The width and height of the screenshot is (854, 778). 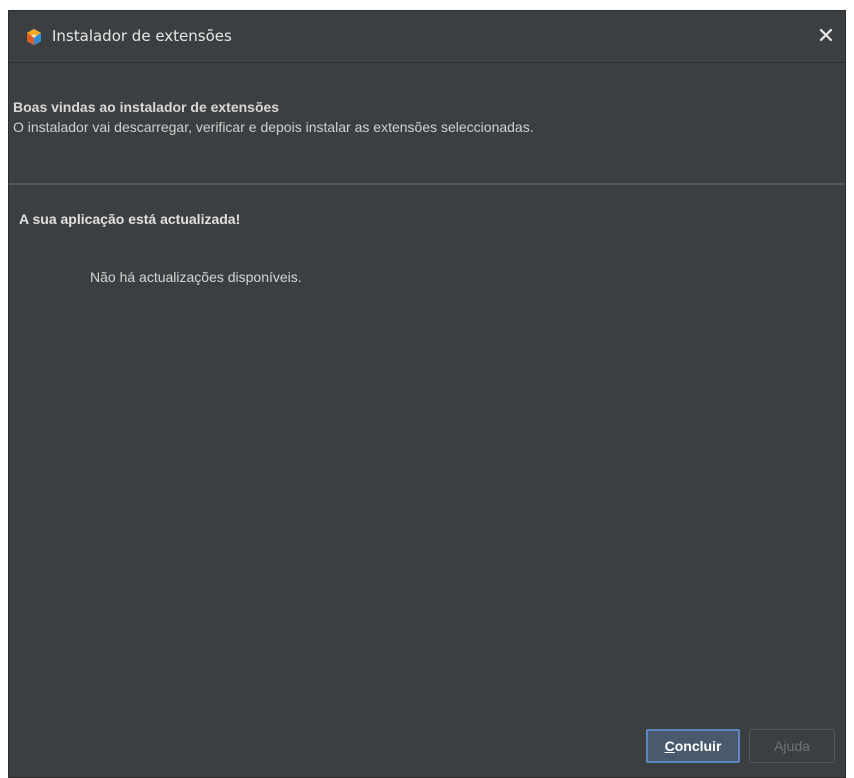 What do you see at coordinates (146, 107) in the screenshot?
I see `welcome-title: Boas vindas ao instalador de extensões` at bounding box center [146, 107].